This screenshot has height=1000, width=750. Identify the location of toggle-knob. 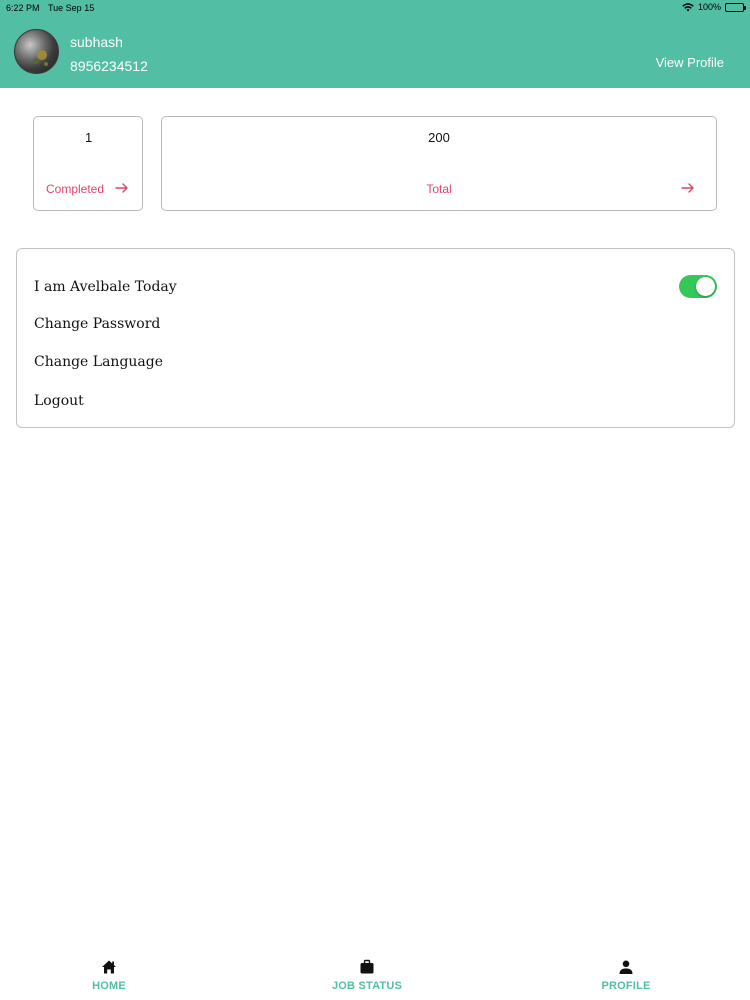
(705, 286).